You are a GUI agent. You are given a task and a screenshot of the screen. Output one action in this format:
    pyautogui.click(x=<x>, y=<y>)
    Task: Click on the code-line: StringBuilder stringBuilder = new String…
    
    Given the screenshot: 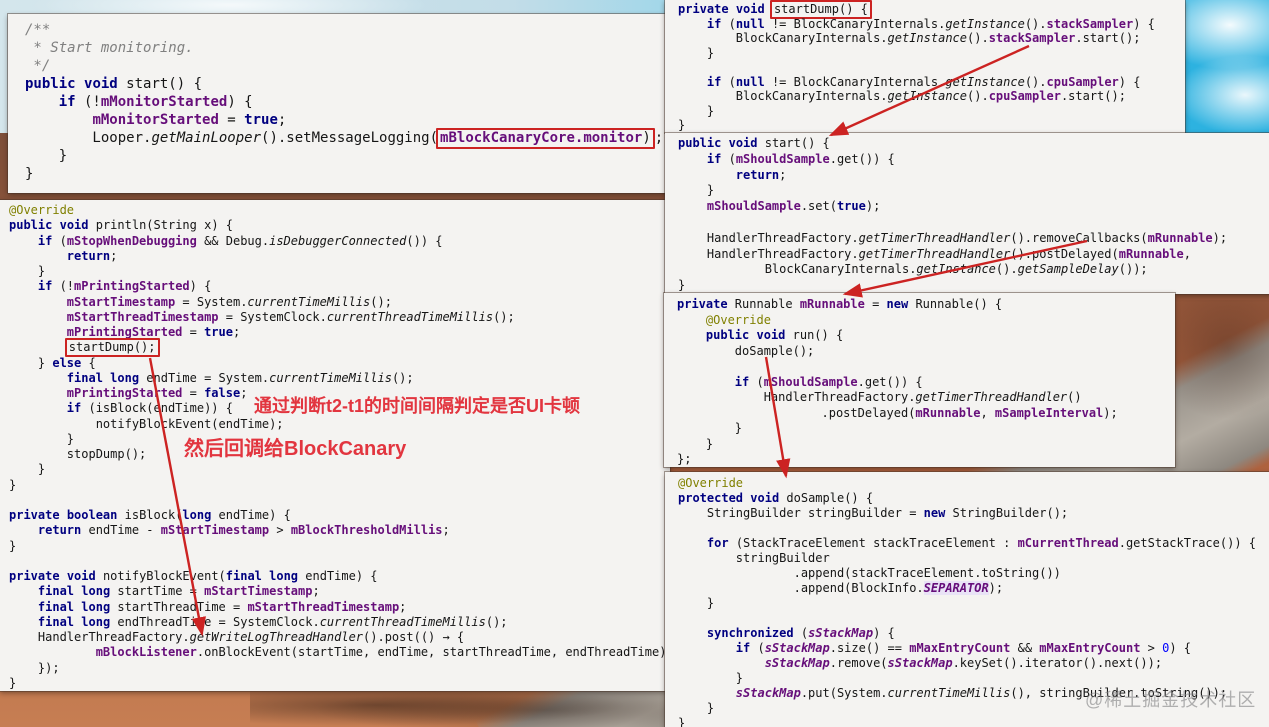 What is the action you would take?
    pyautogui.click(x=973, y=513)
    